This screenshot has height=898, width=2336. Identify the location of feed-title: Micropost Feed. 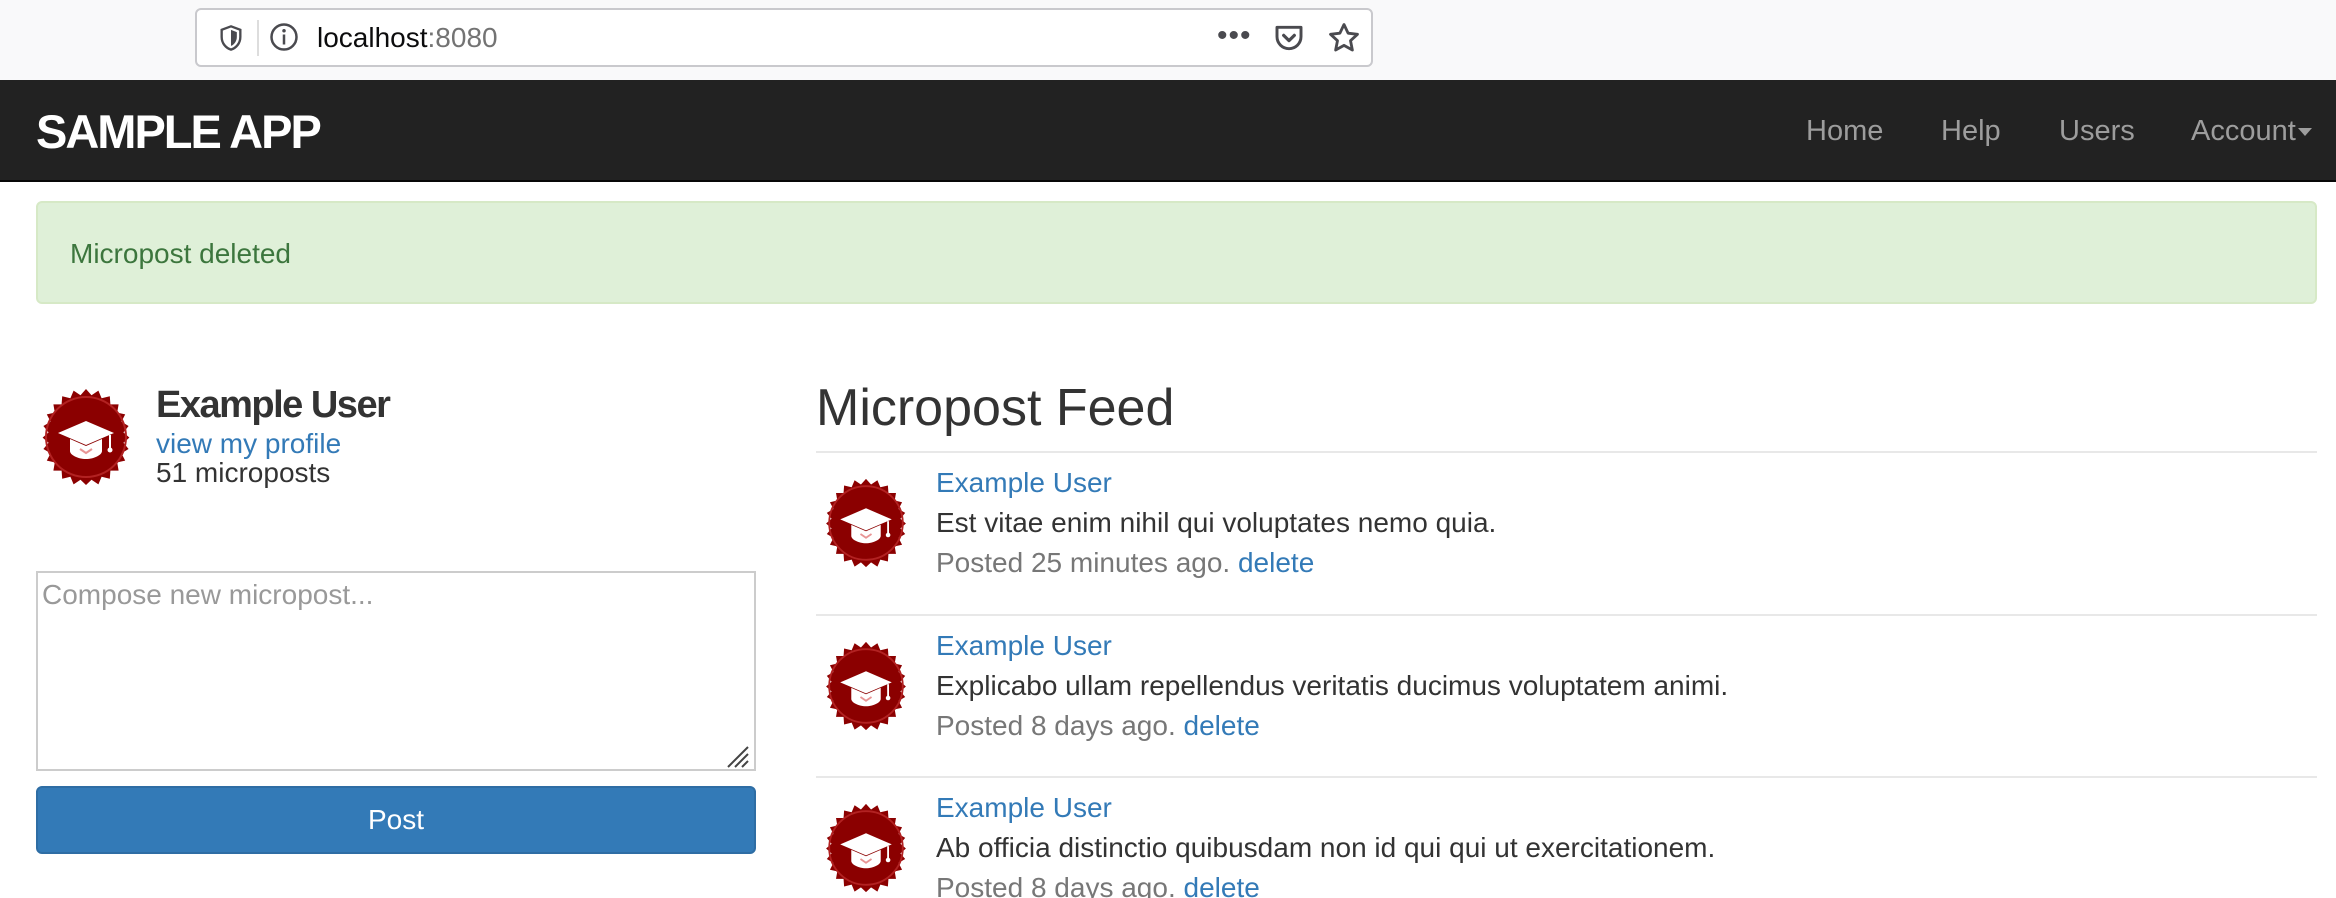
(995, 408).